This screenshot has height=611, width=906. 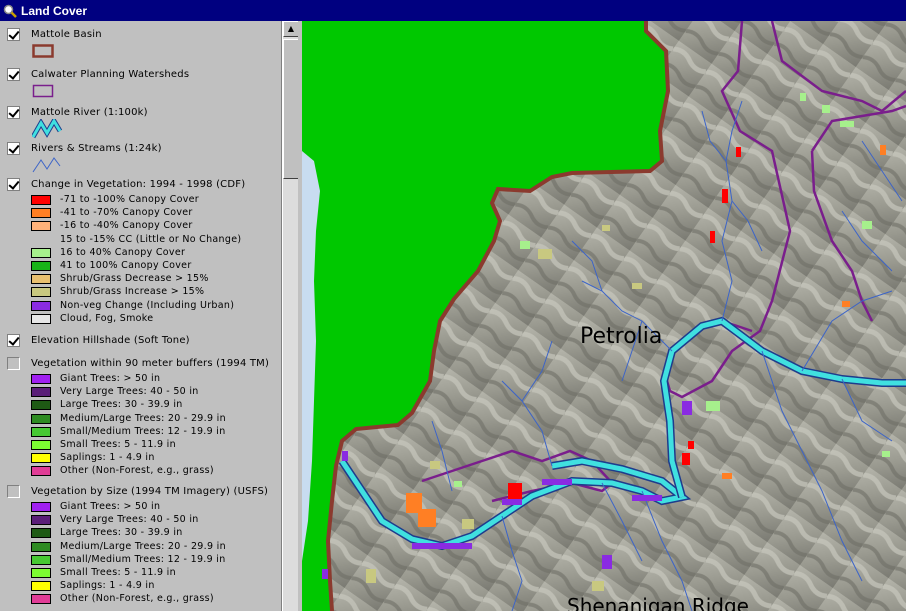 What do you see at coordinates (147, 305) in the screenshot?
I see `legend-class-label: Non-veg Change (Including Urban)` at bounding box center [147, 305].